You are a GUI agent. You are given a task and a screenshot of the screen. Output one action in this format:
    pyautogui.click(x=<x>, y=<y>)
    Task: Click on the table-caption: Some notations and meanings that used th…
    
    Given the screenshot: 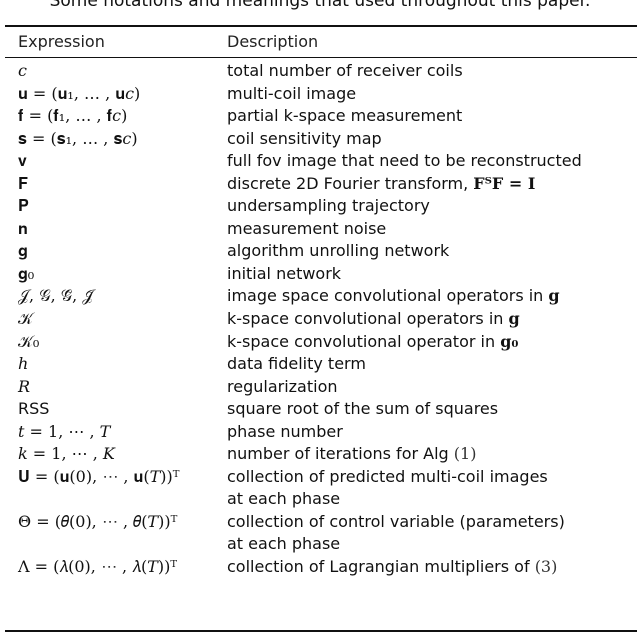 What is the action you would take?
    pyautogui.click(x=320, y=5)
    